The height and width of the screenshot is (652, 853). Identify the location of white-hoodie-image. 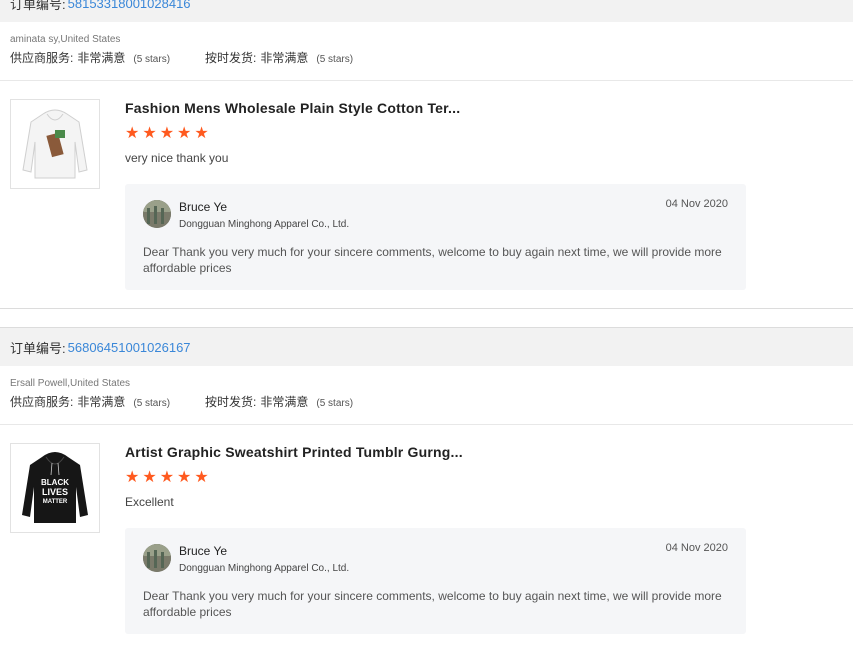
(55, 144).